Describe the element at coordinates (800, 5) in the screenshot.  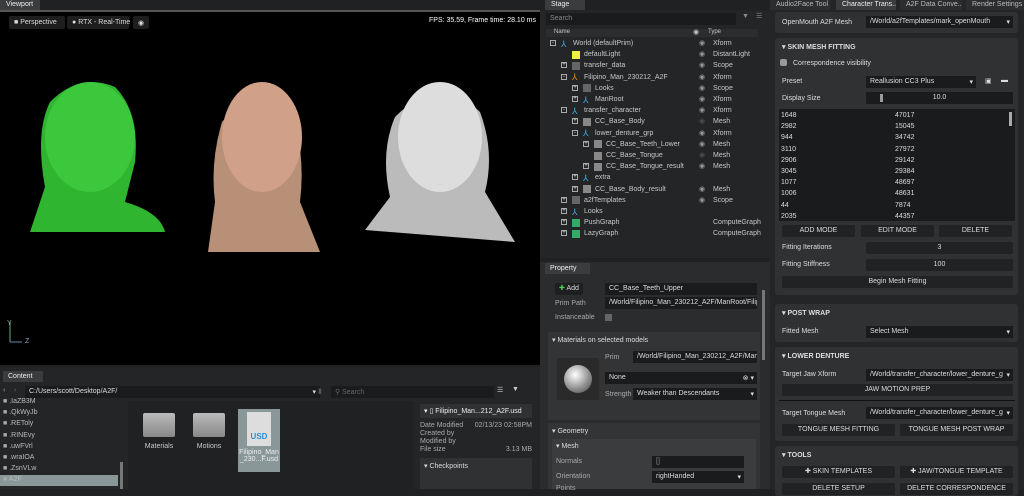
I see `tab-audio2face-tool: Audio2Face Tool` at that location.